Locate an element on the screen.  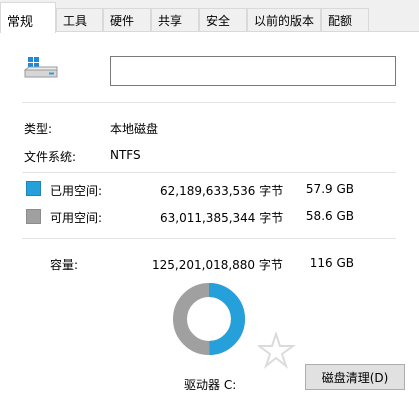
tab-quota: 配额 is located at coordinates (345, 20).